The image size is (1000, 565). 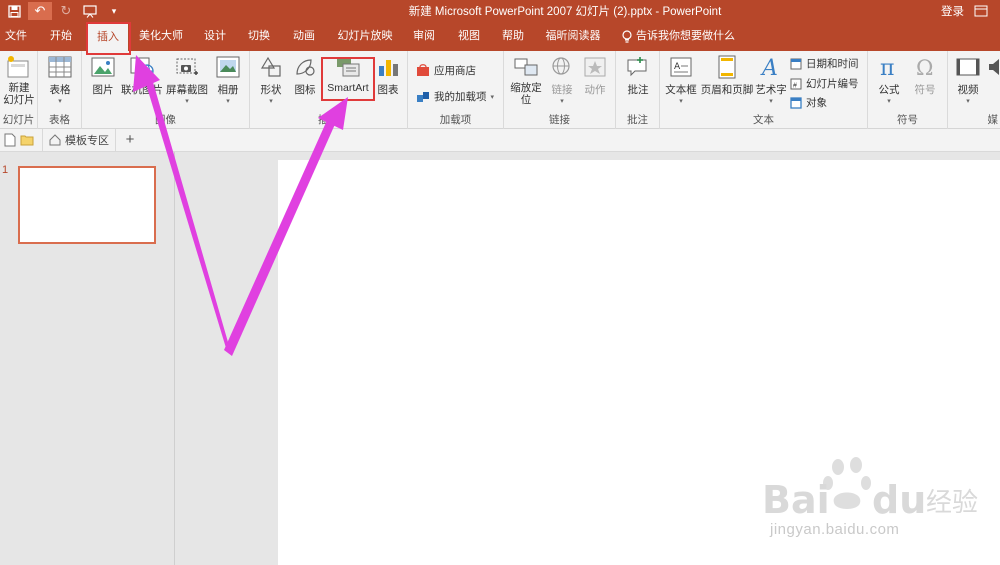 I want to click on equation-button: π 公式 ▾, so click(x=889, y=79).